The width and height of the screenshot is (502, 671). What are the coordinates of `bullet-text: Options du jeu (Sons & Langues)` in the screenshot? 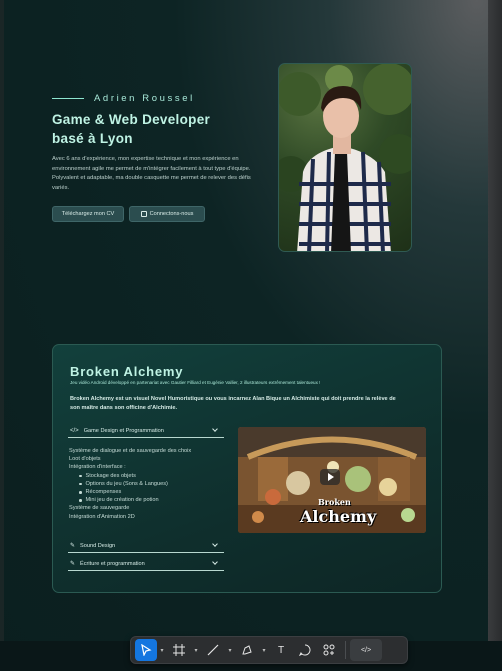 It's located at (126, 483).